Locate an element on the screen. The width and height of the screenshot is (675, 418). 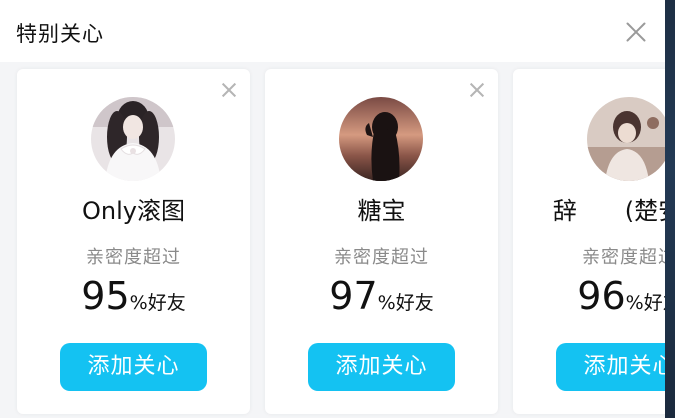
percent-value: 95 is located at coordinates (105, 296).